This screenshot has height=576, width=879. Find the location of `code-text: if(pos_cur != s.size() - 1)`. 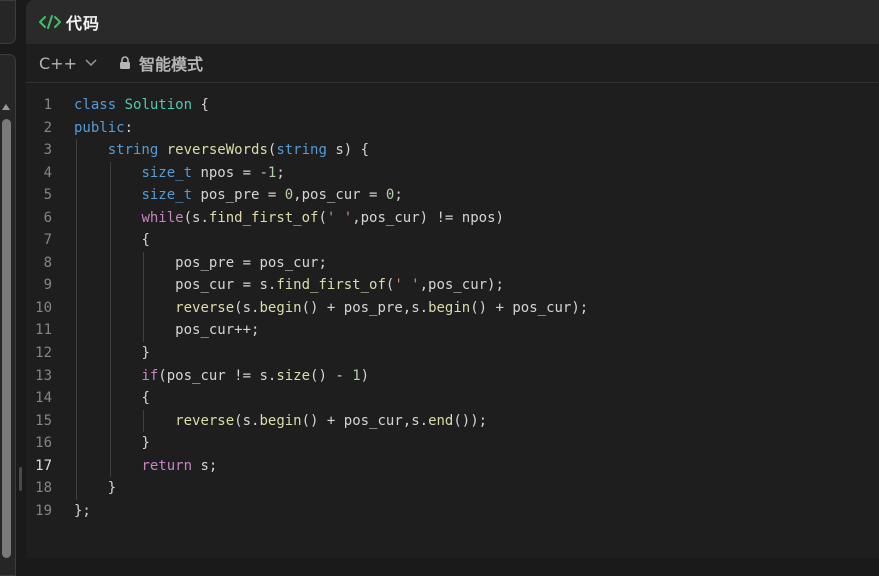

code-text: if(pos_cur != s.size() - 1) is located at coordinates (476, 376).